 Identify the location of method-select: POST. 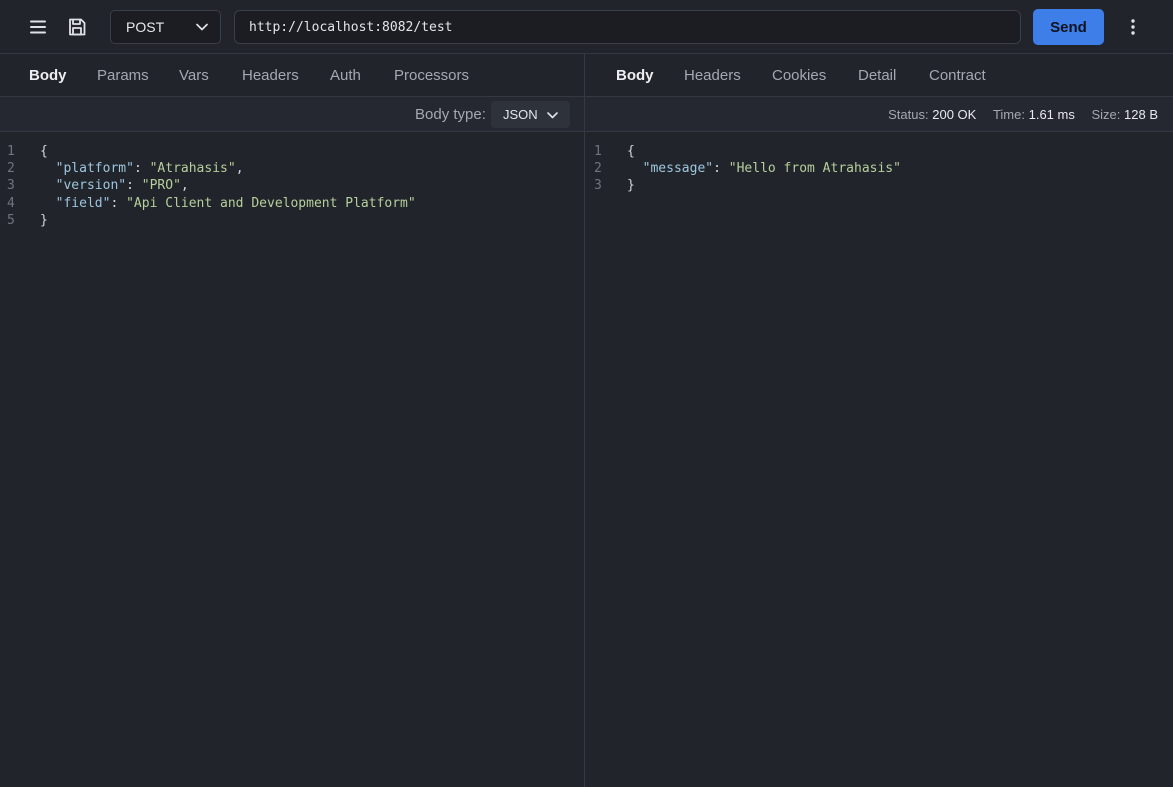
(165, 27).